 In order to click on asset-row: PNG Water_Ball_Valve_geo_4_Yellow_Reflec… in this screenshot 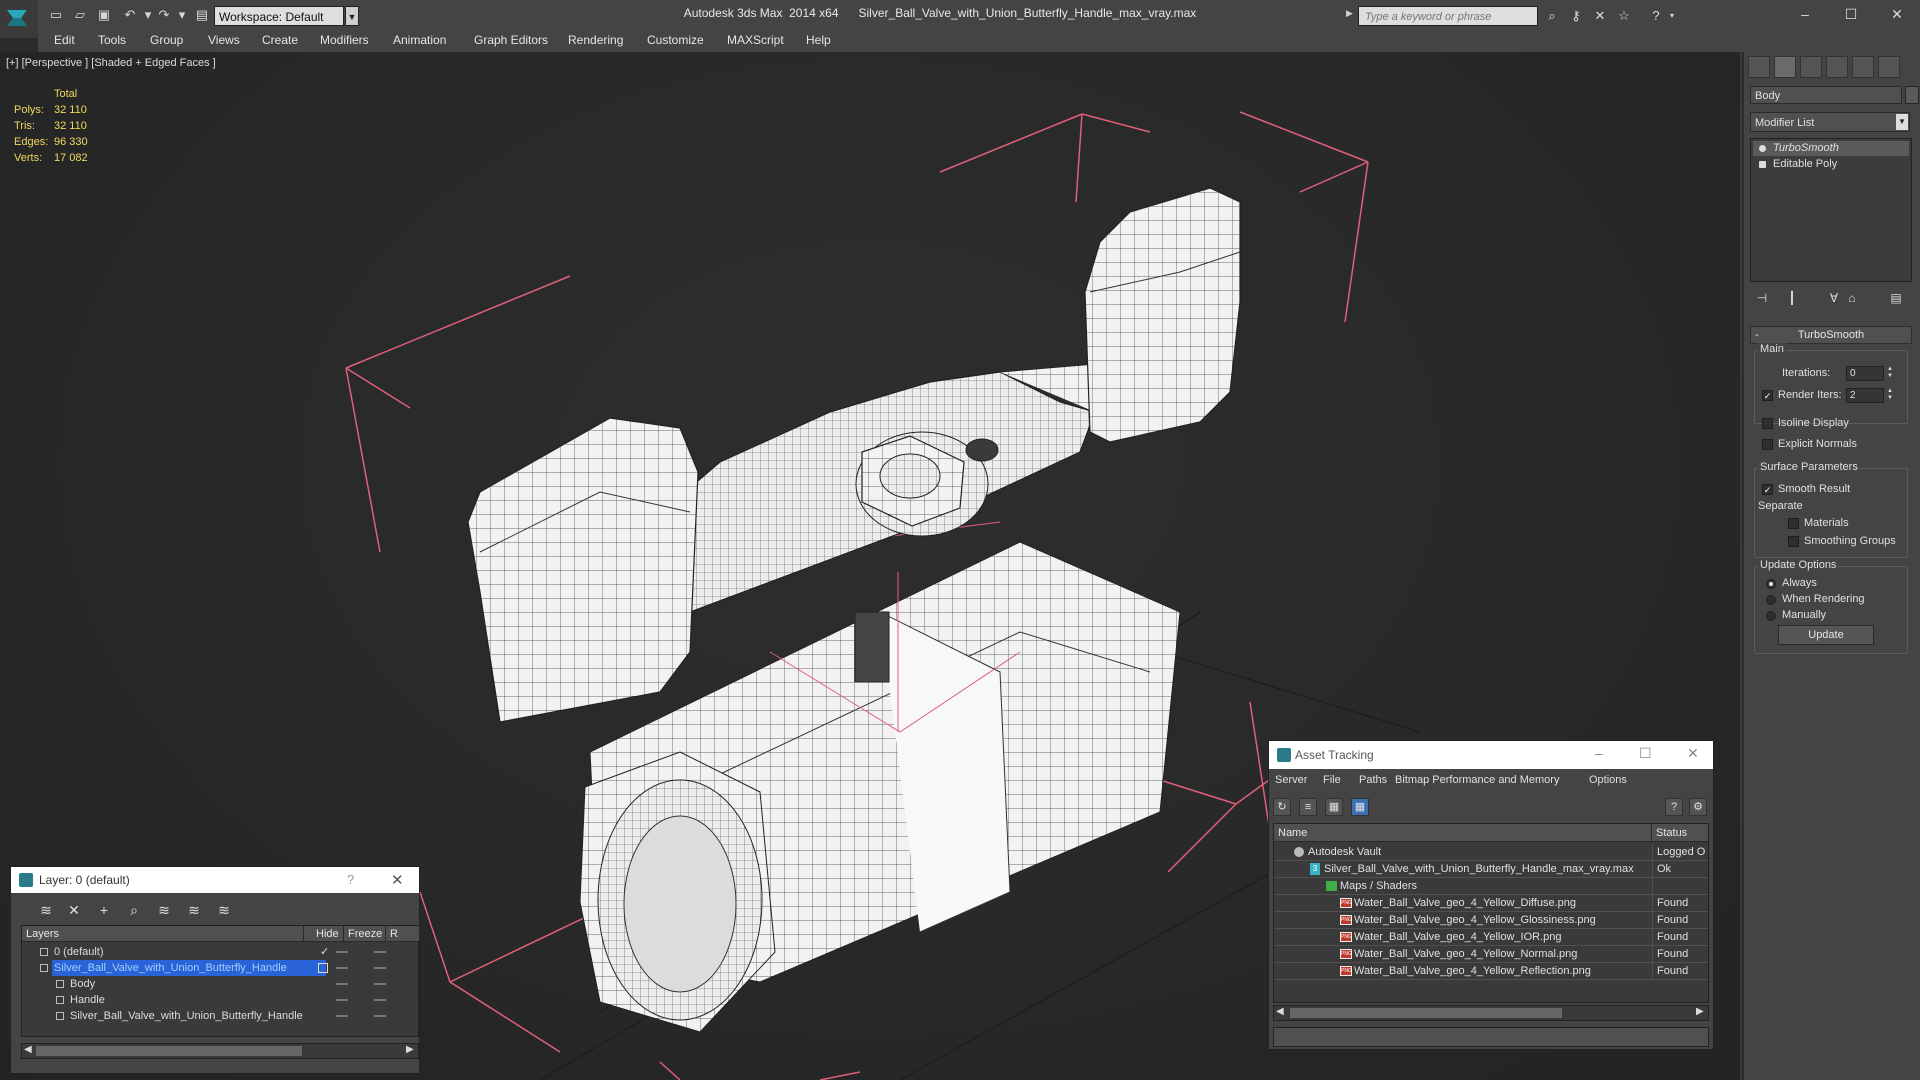, I will do `click(1491, 971)`.